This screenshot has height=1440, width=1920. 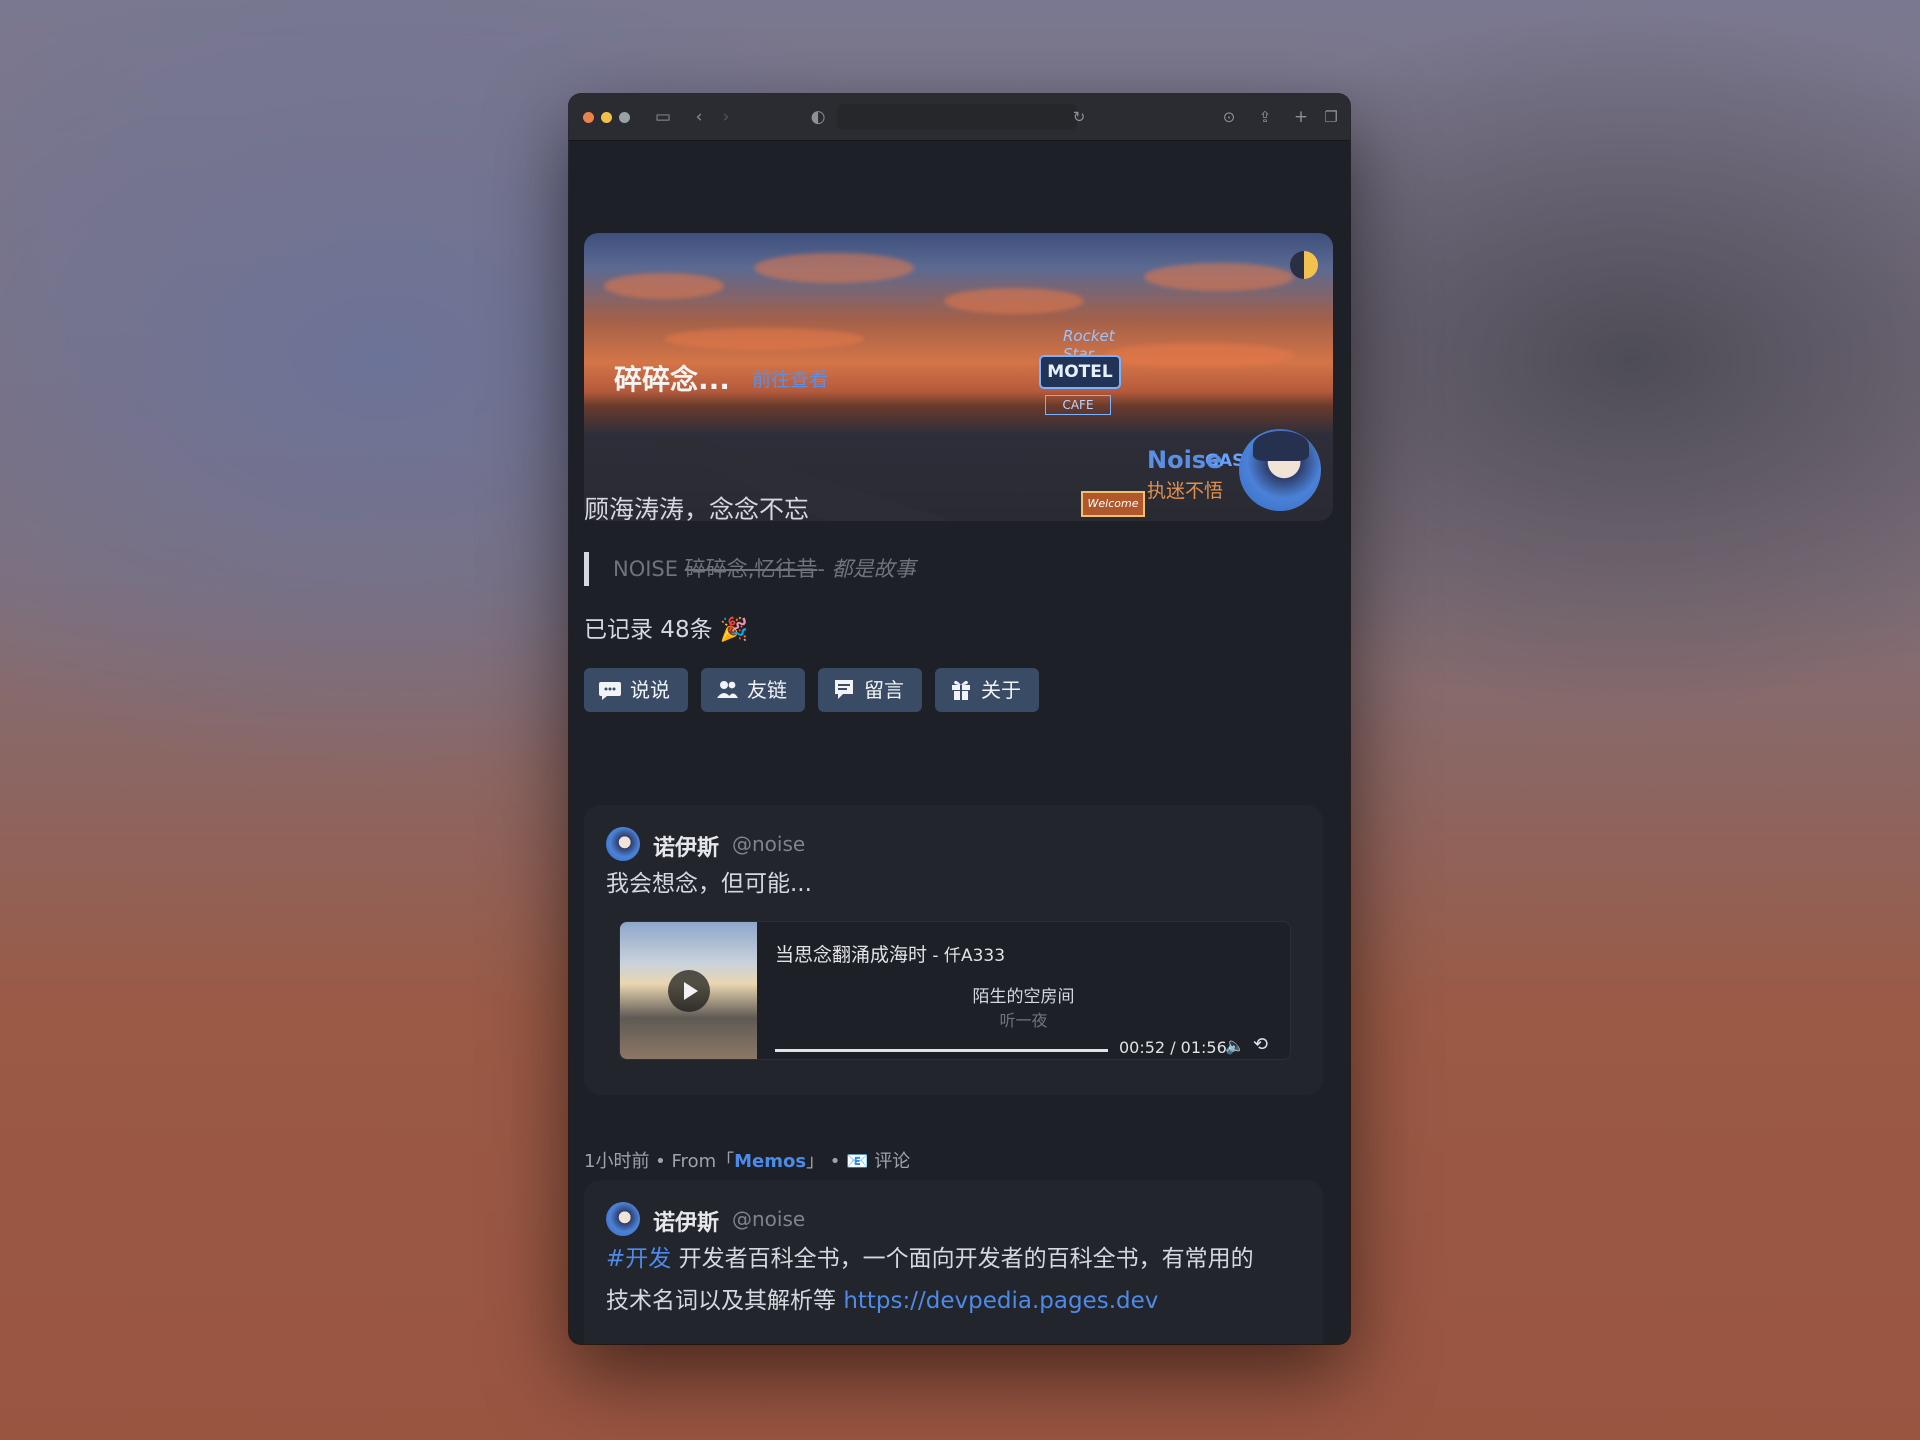 I want to click on quote-struck-text: 碎碎念,忆往昔, so click(x=751, y=569).